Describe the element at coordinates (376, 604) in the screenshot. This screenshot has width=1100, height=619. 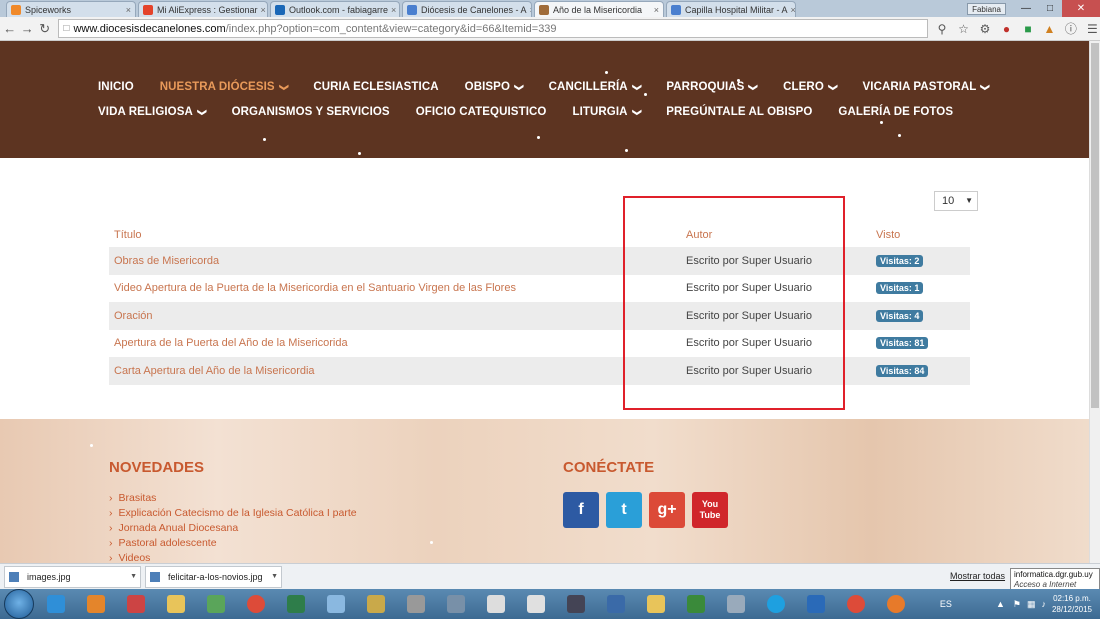
I see `notepad-icon` at that location.